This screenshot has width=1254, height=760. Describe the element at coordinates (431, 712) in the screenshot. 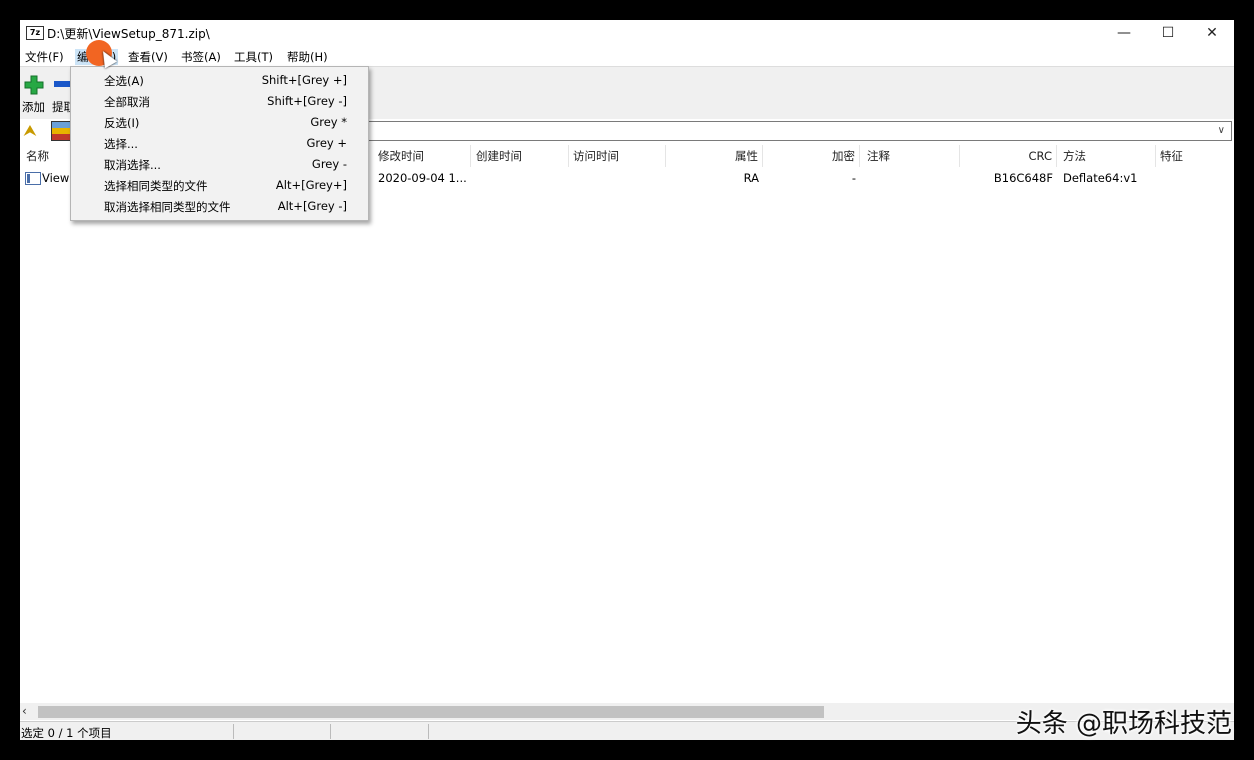

I see `scroll-thumb` at that location.